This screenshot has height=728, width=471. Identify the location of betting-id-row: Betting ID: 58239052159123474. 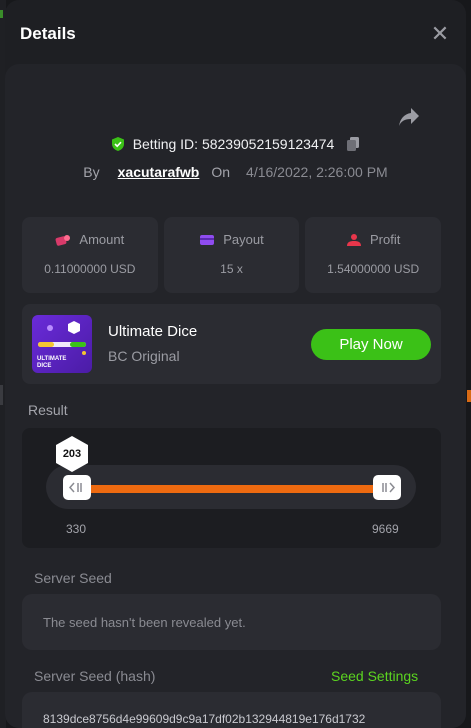
(235, 144).